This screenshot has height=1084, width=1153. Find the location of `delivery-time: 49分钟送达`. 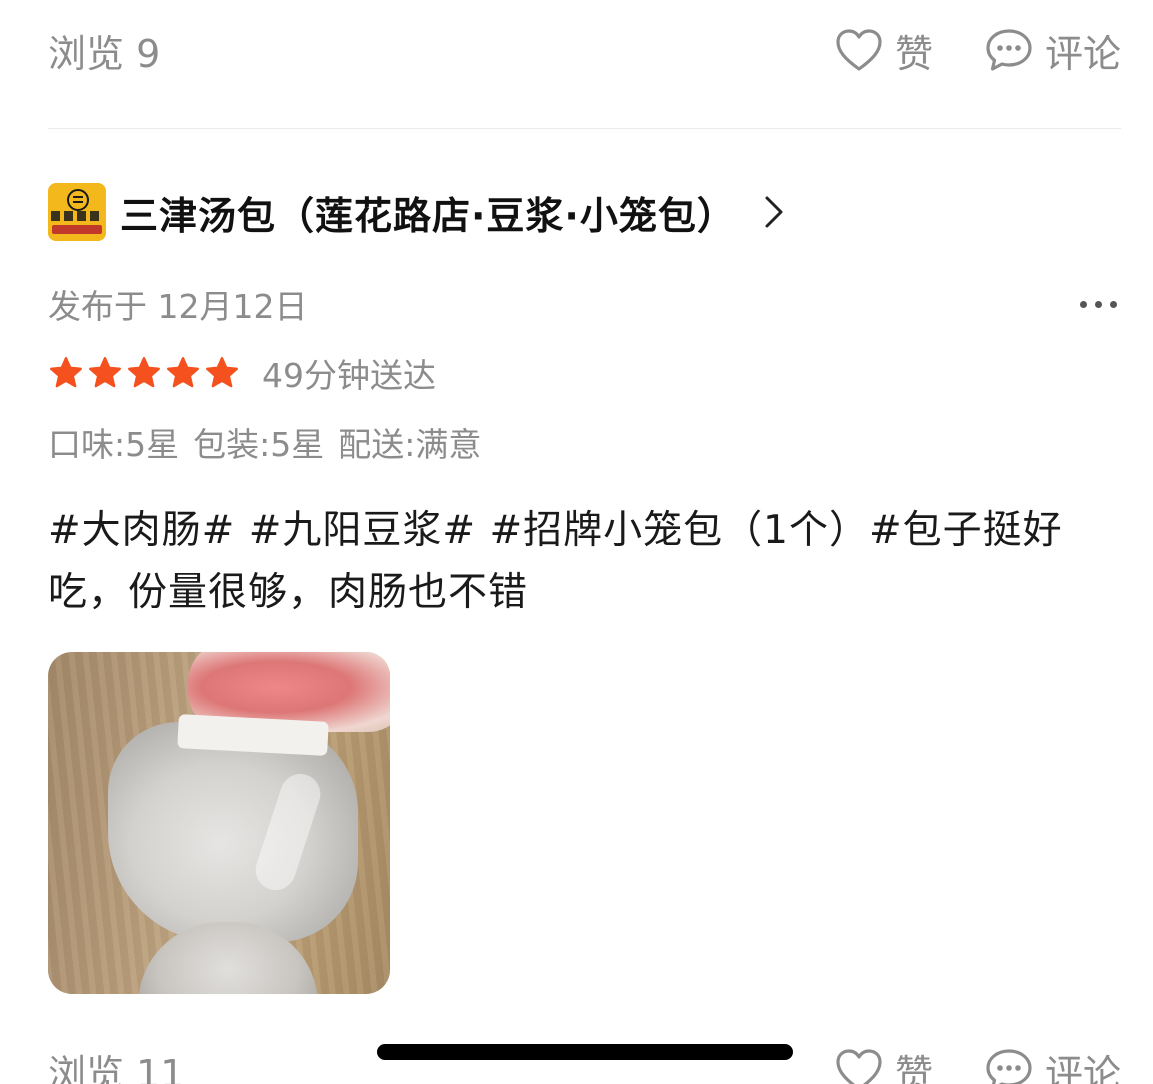

delivery-time: 49分钟送达 is located at coordinates (349, 375).